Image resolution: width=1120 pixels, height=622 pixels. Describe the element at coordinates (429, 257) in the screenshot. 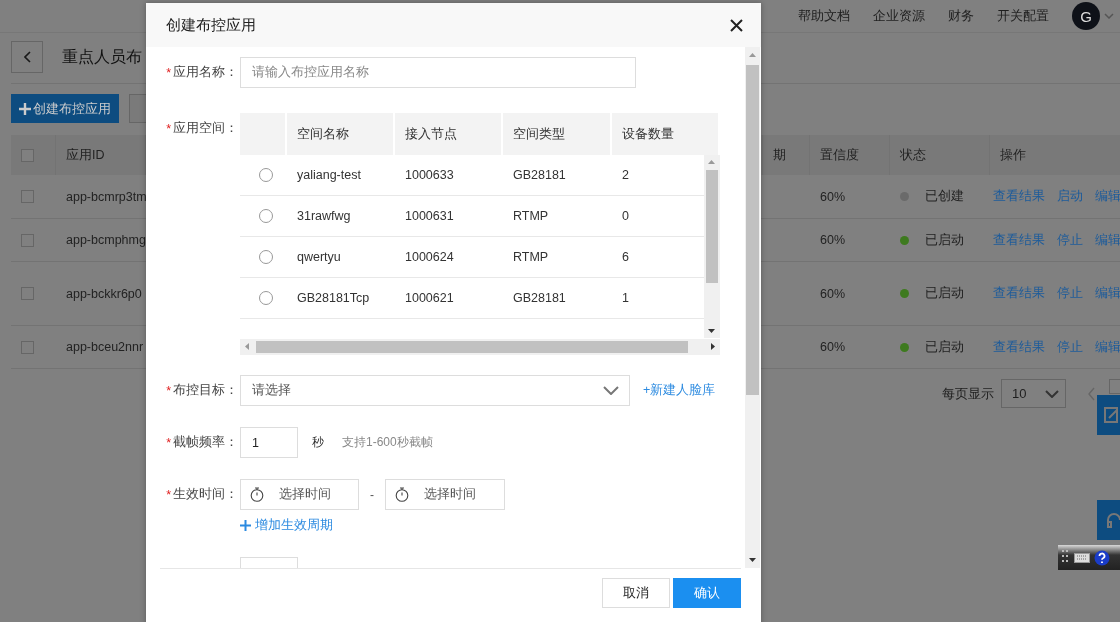

I see `table-cell-text: 1000624` at that location.